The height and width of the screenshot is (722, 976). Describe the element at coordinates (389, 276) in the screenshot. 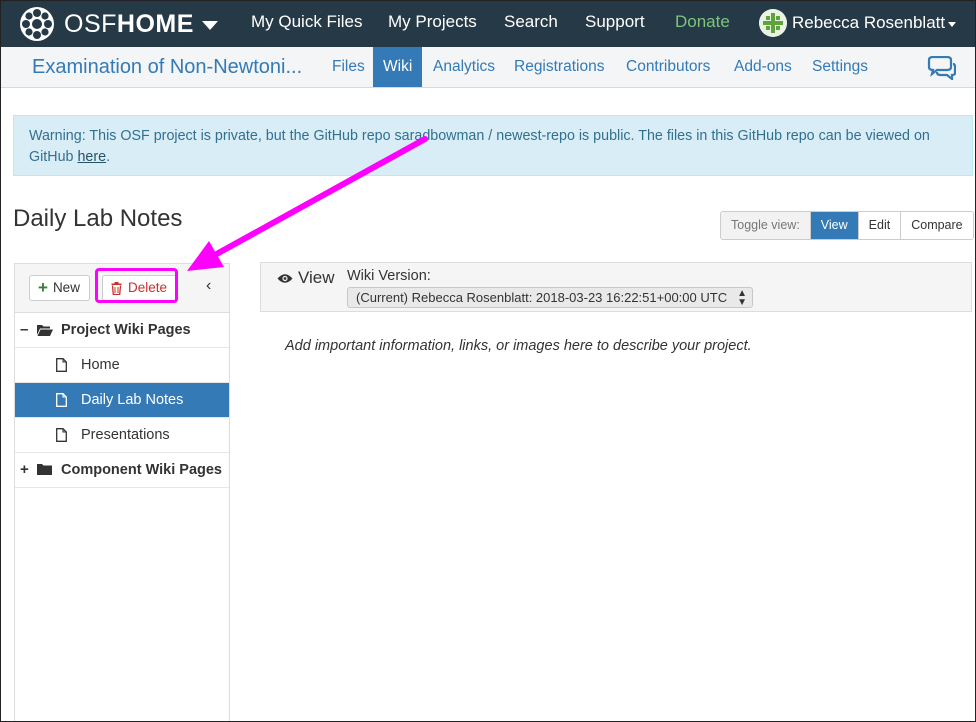

I see `wiki-version-label: Wiki Version:` at that location.